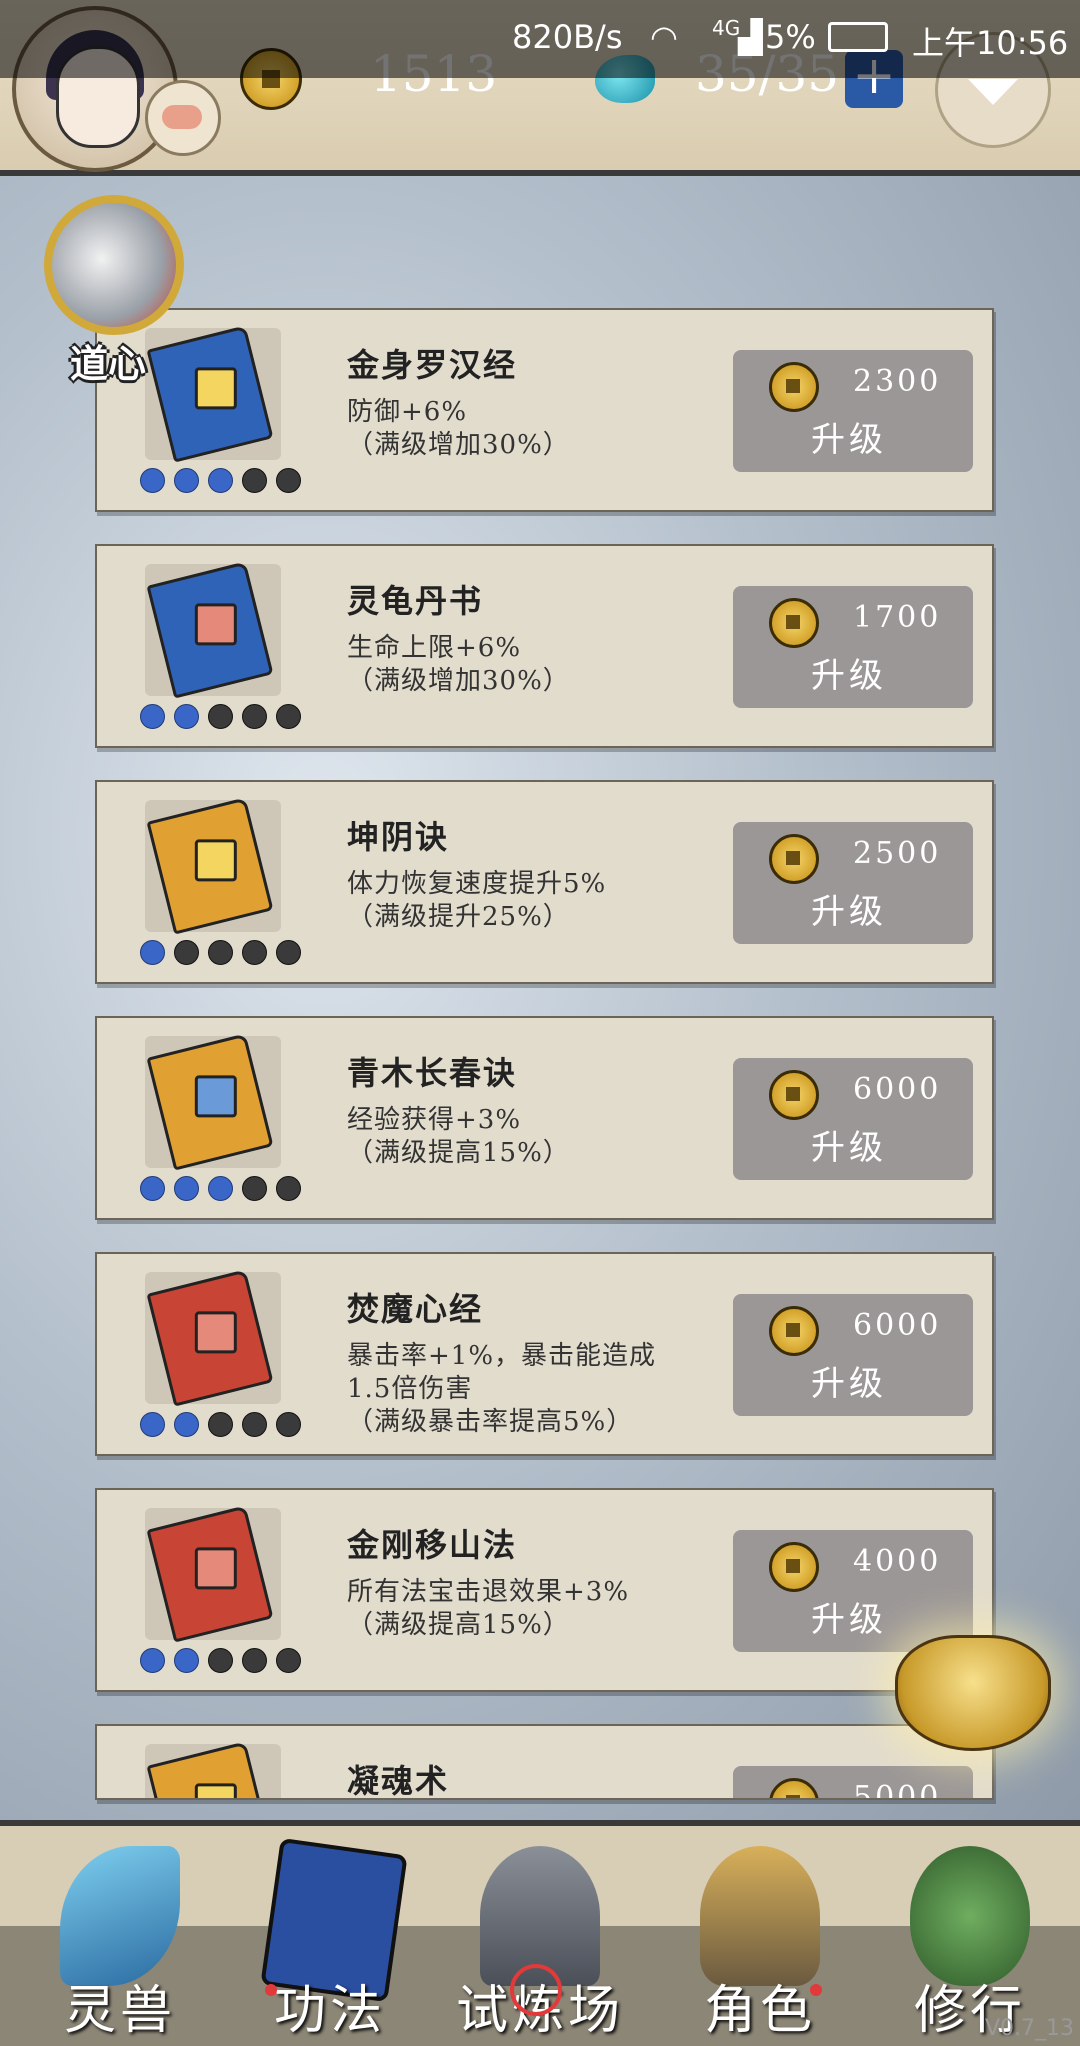 The height and width of the screenshot is (2046, 1080). Describe the element at coordinates (1030, 2028) in the screenshot. I see `version-label: V0.7_13` at that location.